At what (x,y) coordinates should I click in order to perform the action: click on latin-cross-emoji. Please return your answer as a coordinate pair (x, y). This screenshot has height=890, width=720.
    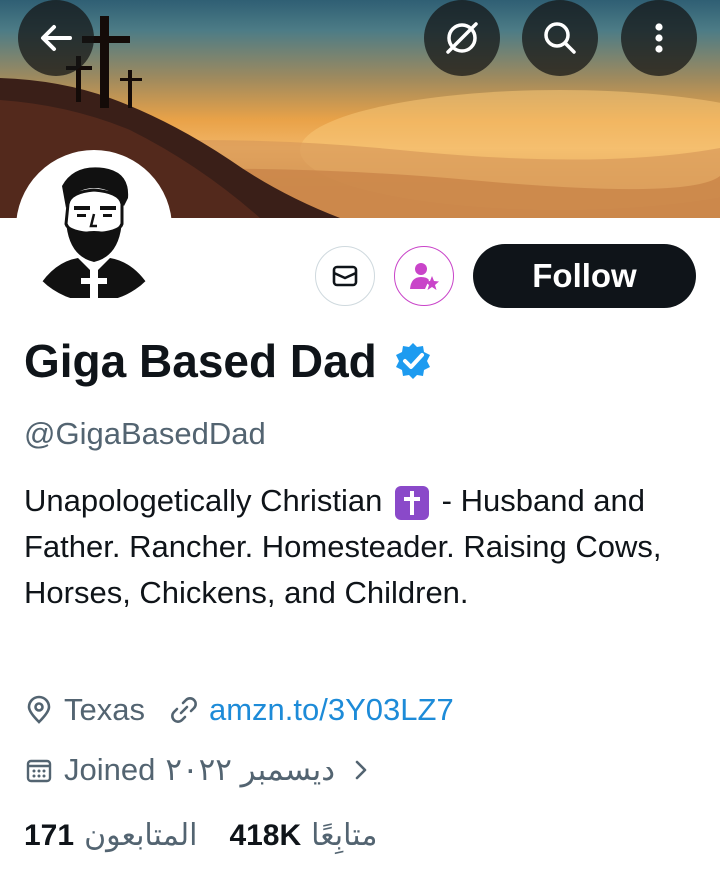
    Looking at the image, I should click on (412, 503).